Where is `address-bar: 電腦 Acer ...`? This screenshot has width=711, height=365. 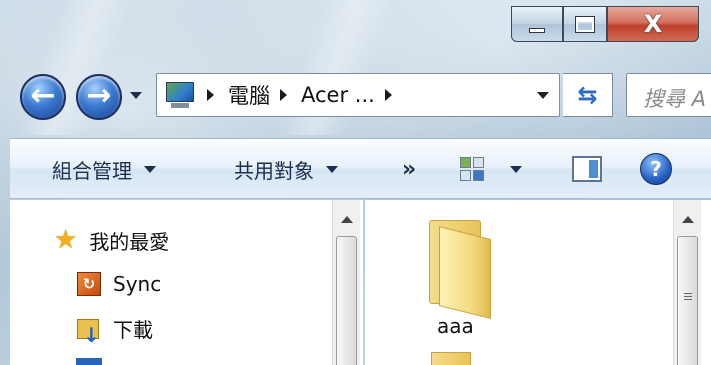 address-bar: 電腦 Acer ... is located at coordinates (358, 95).